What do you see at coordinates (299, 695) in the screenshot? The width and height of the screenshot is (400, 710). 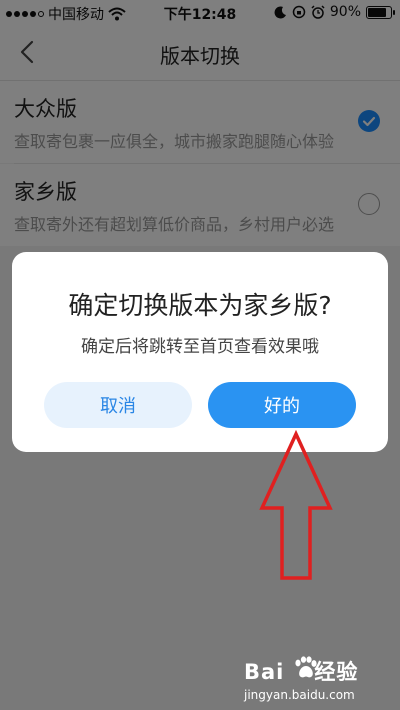 I see `watermark-url: jingyan.baidu.com` at bounding box center [299, 695].